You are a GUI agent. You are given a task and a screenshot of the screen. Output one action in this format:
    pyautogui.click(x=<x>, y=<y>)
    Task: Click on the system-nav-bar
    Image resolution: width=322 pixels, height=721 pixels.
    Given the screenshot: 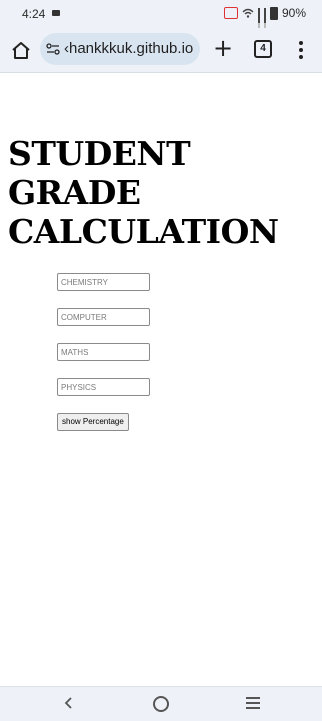 What is the action you would take?
    pyautogui.click(x=161, y=703)
    